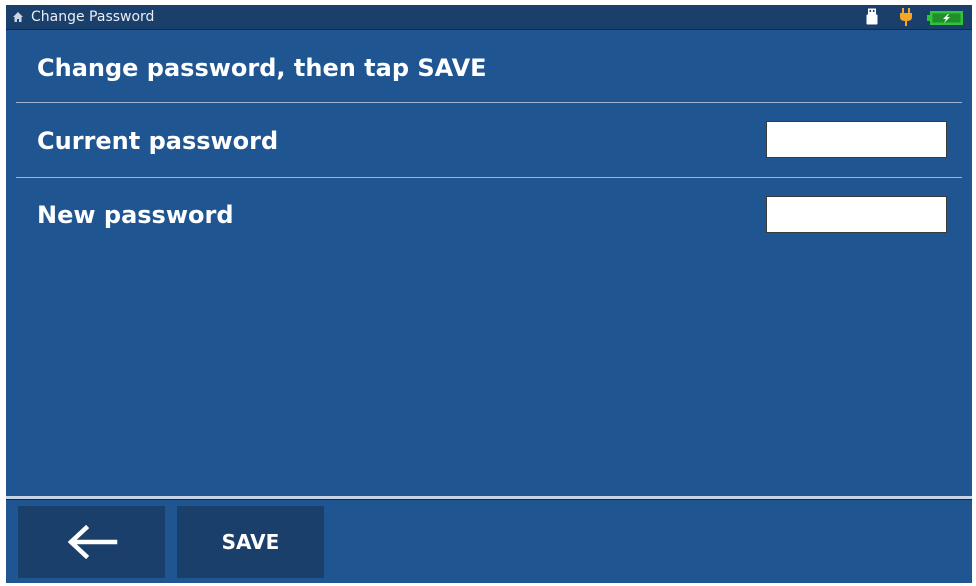 This screenshot has width=976, height=586. Describe the element at coordinates (489, 541) in the screenshot. I see `bottom-toolbar: SAVE` at that location.